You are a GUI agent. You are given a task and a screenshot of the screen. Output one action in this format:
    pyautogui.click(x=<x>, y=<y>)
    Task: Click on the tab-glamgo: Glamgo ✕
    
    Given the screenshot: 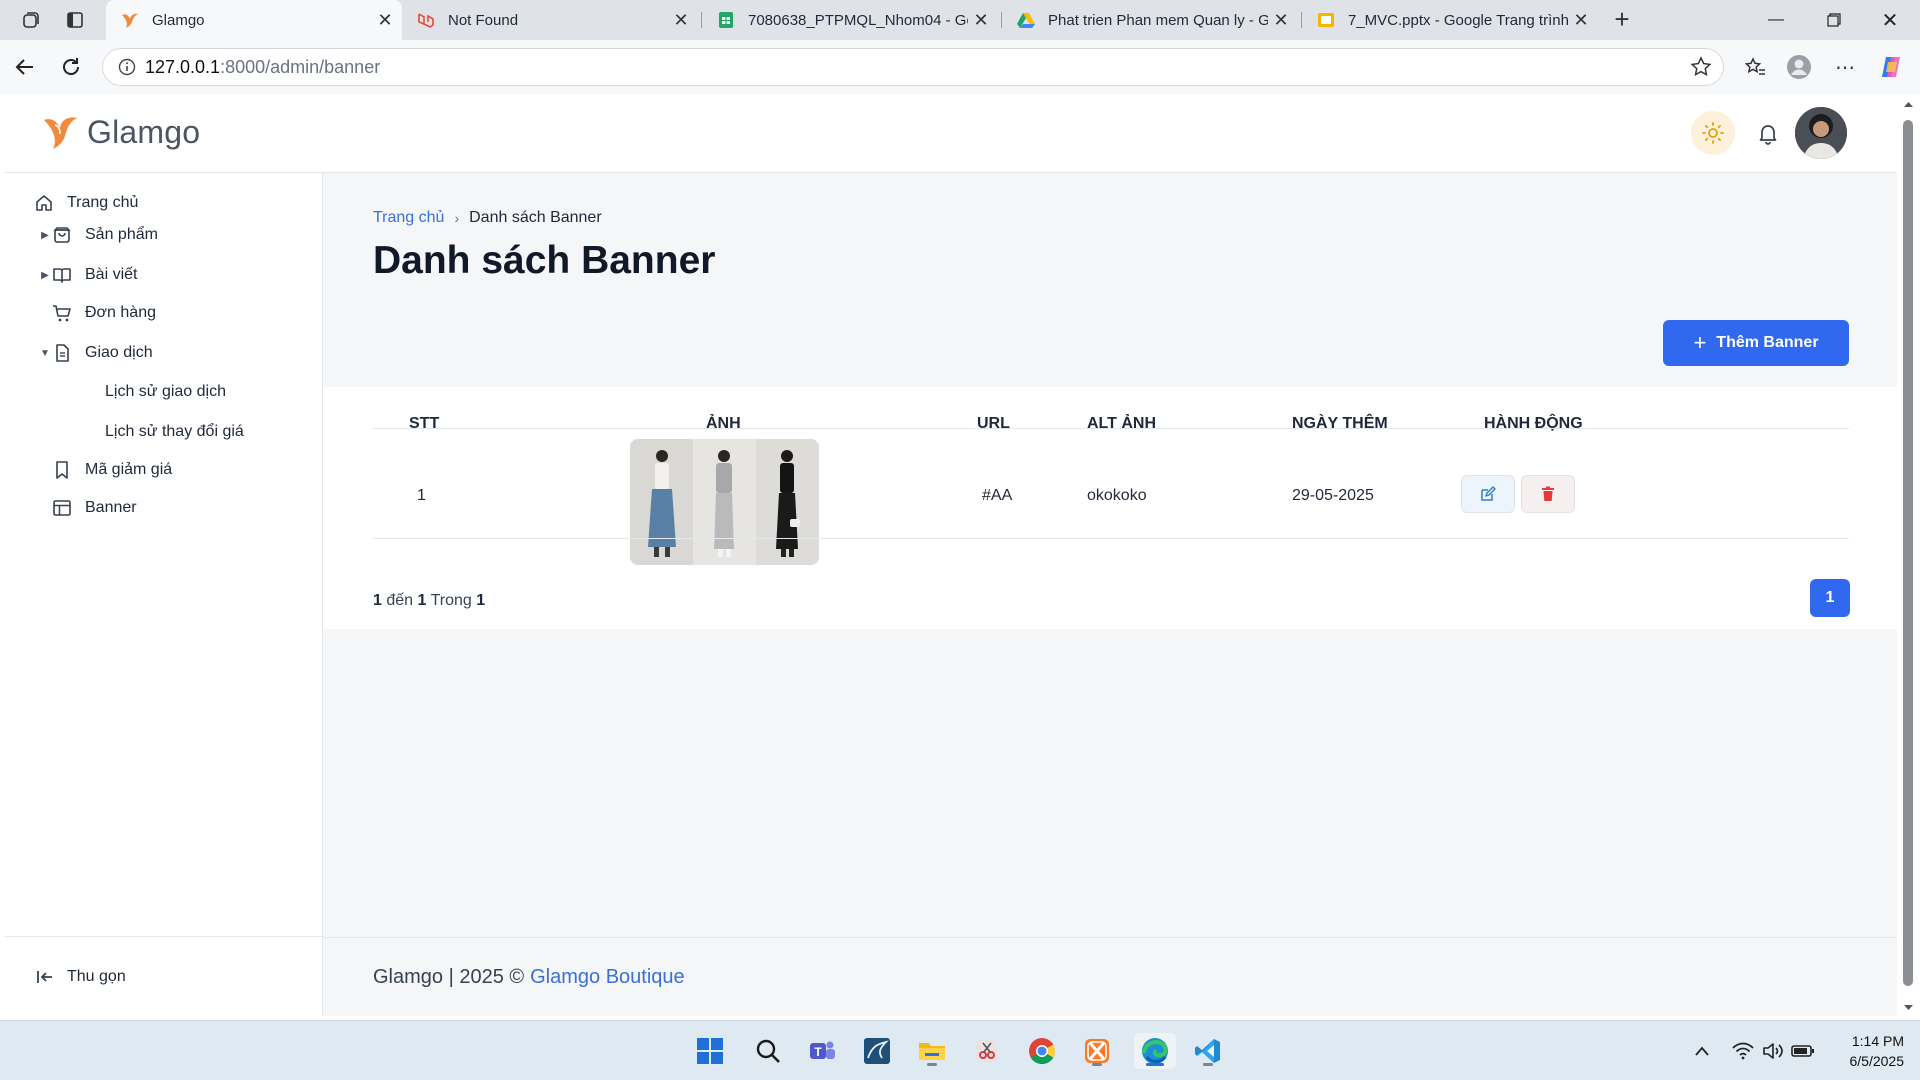 What is the action you would take?
    pyautogui.click(x=254, y=20)
    